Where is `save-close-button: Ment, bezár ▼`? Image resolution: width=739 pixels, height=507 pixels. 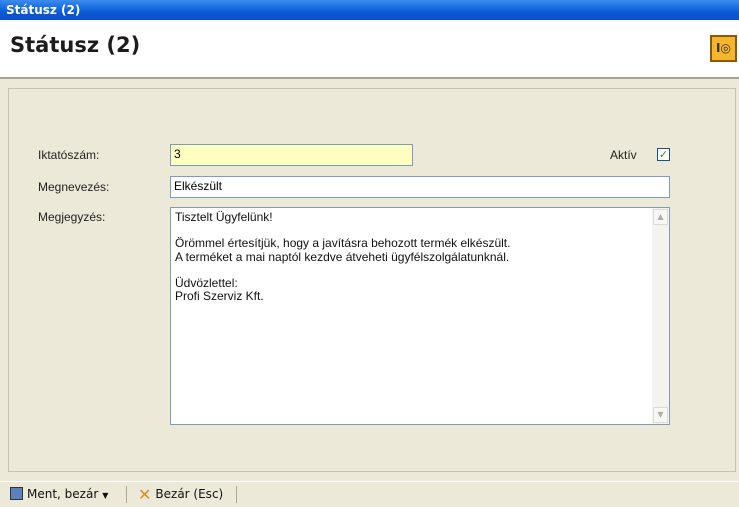 save-close-button: Ment, bezár ▼ is located at coordinates (59, 494).